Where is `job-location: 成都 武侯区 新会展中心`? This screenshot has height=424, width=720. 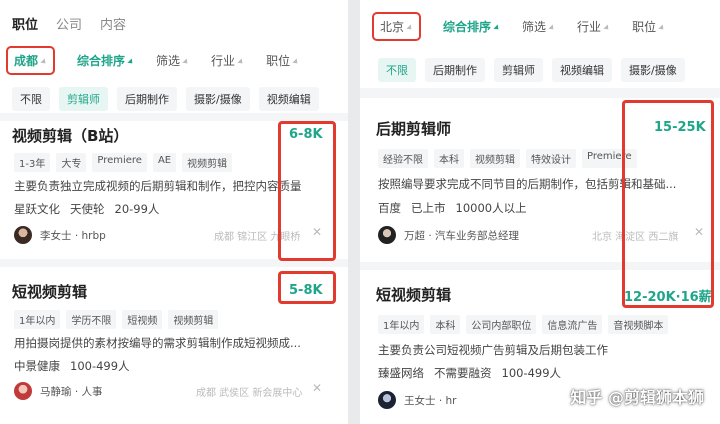 job-location: 成都 武侯区 新会展中心 is located at coordinates (249, 393).